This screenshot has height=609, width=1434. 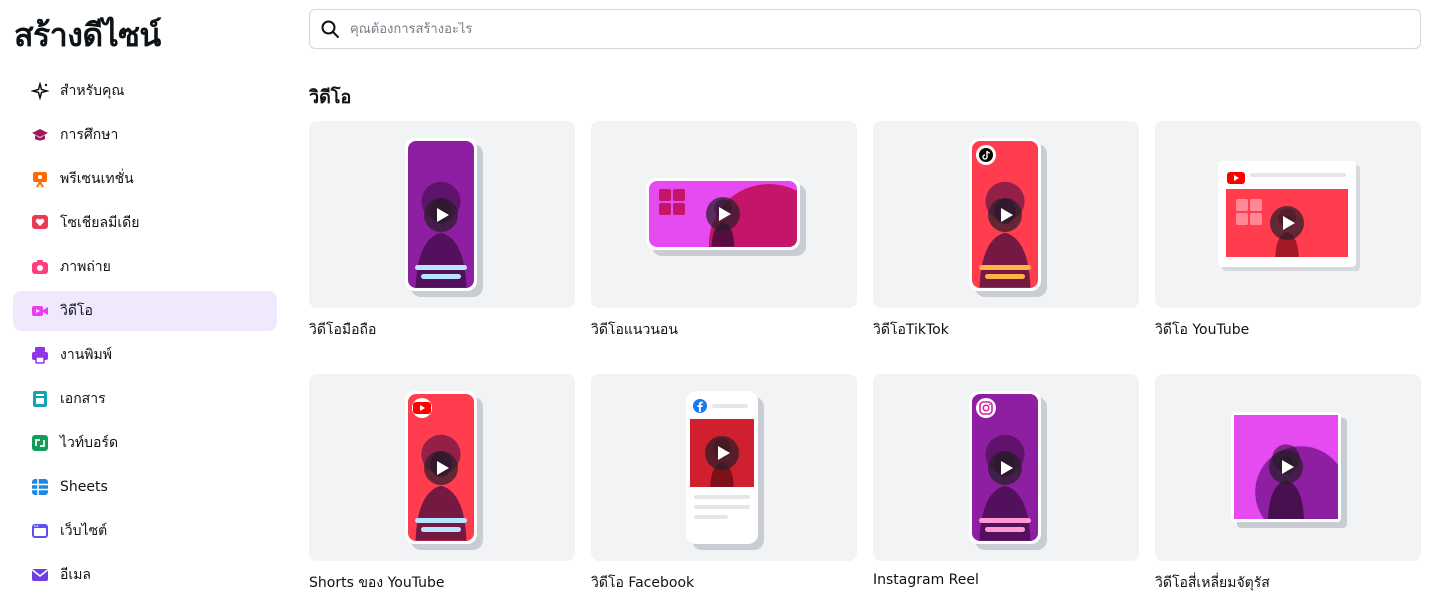 What do you see at coordinates (1212, 583) in the screenshot?
I see `template-label: วิดีโอสี่เหลี่ยมจัตุรัส` at bounding box center [1212, 583].